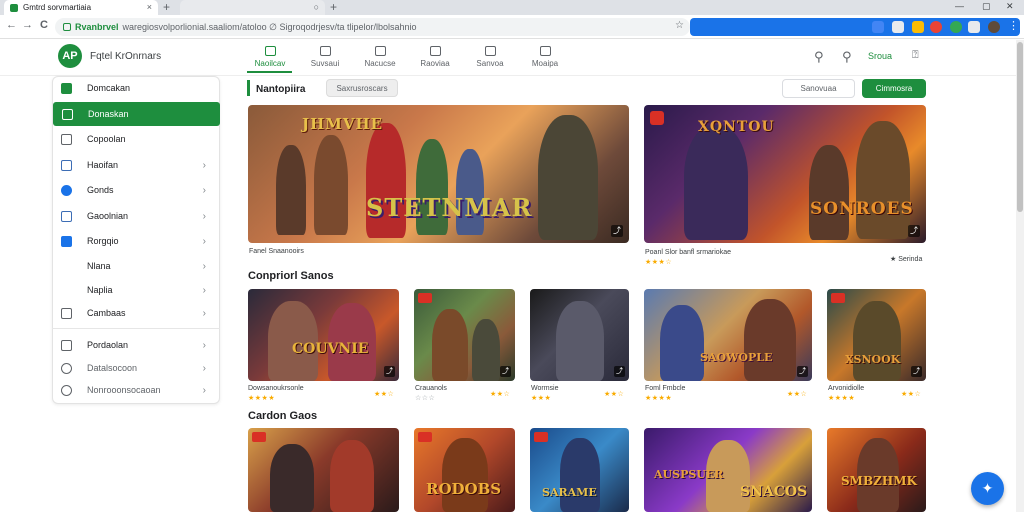  I want to click on sidebar-item-4: Haoifan ›, so click(136, 165).